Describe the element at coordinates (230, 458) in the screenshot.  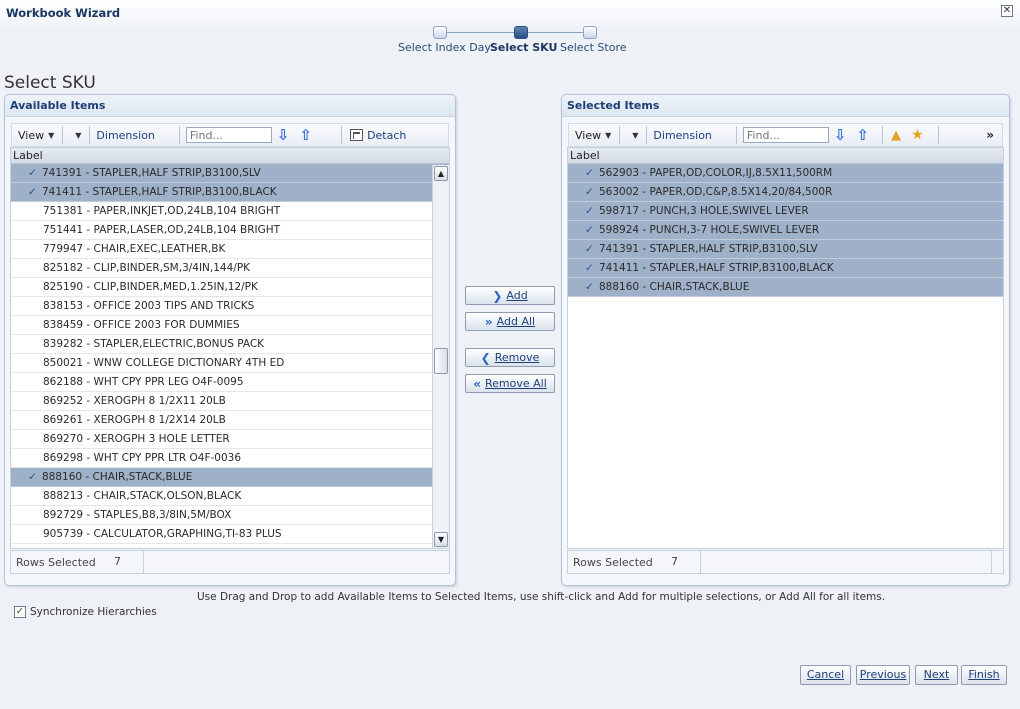
I see `table-row: 869298 - WHT CPY PPR LTR O4F-0036` at that location.